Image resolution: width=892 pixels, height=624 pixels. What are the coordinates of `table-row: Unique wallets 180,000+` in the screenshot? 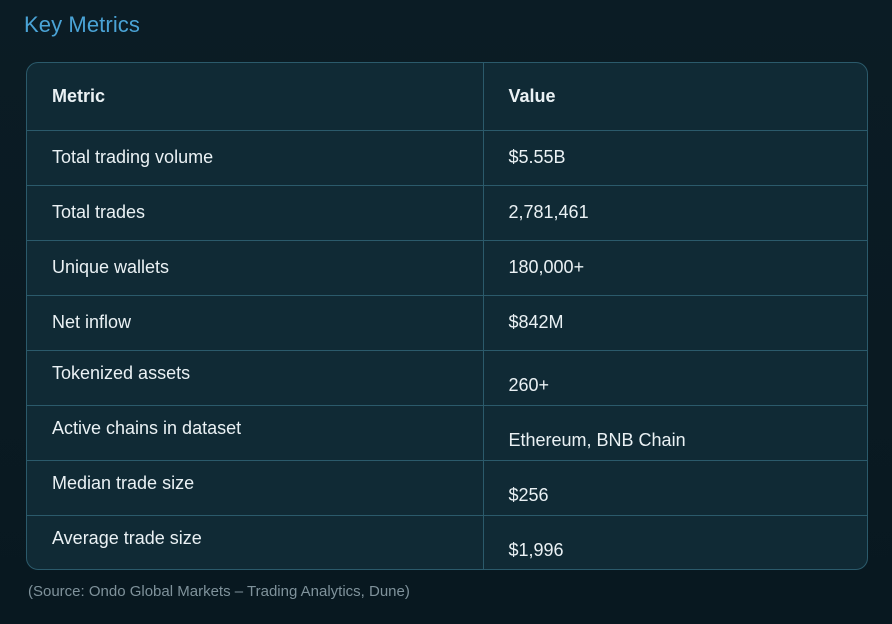 It's located at (447, 268).